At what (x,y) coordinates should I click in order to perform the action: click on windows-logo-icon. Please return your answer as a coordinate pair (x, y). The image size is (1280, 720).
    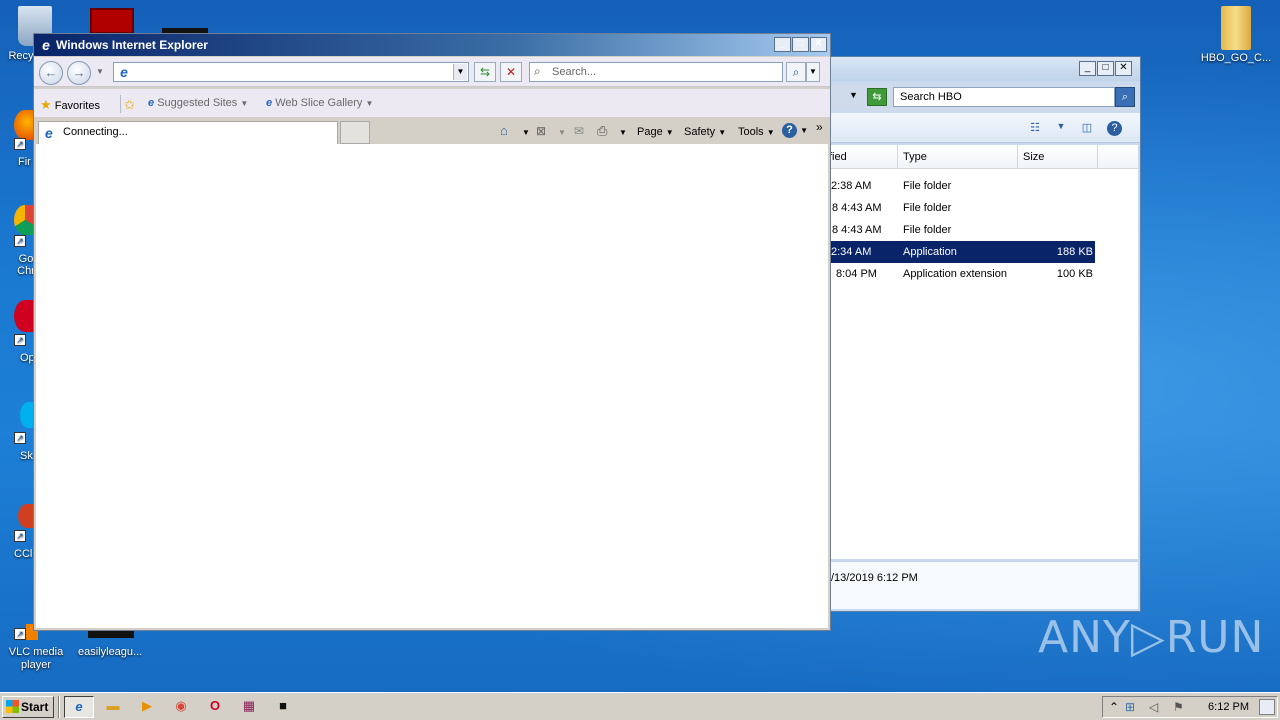
    Looking at the image, I should click on (12, 706).